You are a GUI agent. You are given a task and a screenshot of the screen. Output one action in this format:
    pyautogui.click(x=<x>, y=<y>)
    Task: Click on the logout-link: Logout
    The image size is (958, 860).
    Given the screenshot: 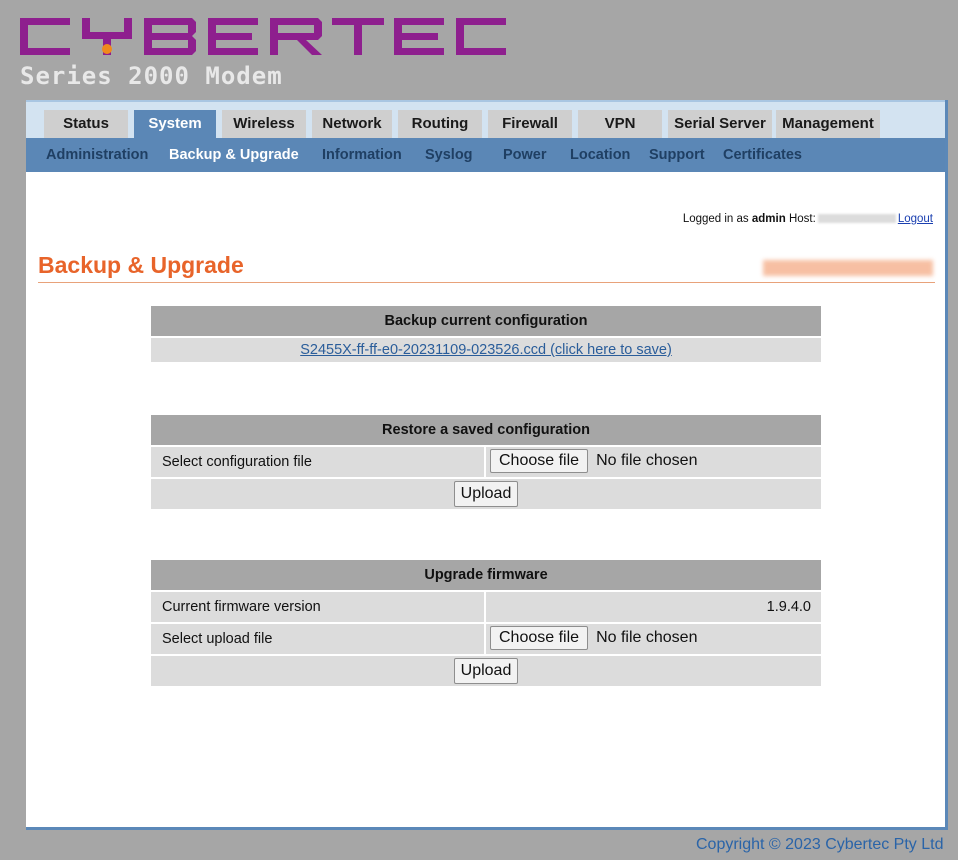 What is the action you would take?
    pyautogui.click(x=915, y=219)
    